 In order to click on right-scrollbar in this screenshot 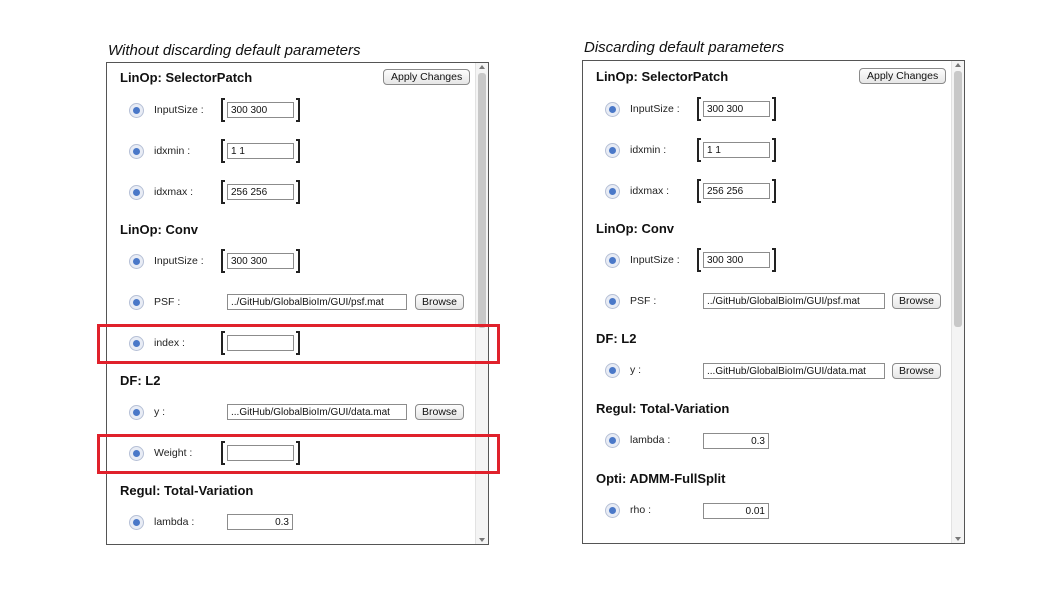, I will do `click(957, 302)`.